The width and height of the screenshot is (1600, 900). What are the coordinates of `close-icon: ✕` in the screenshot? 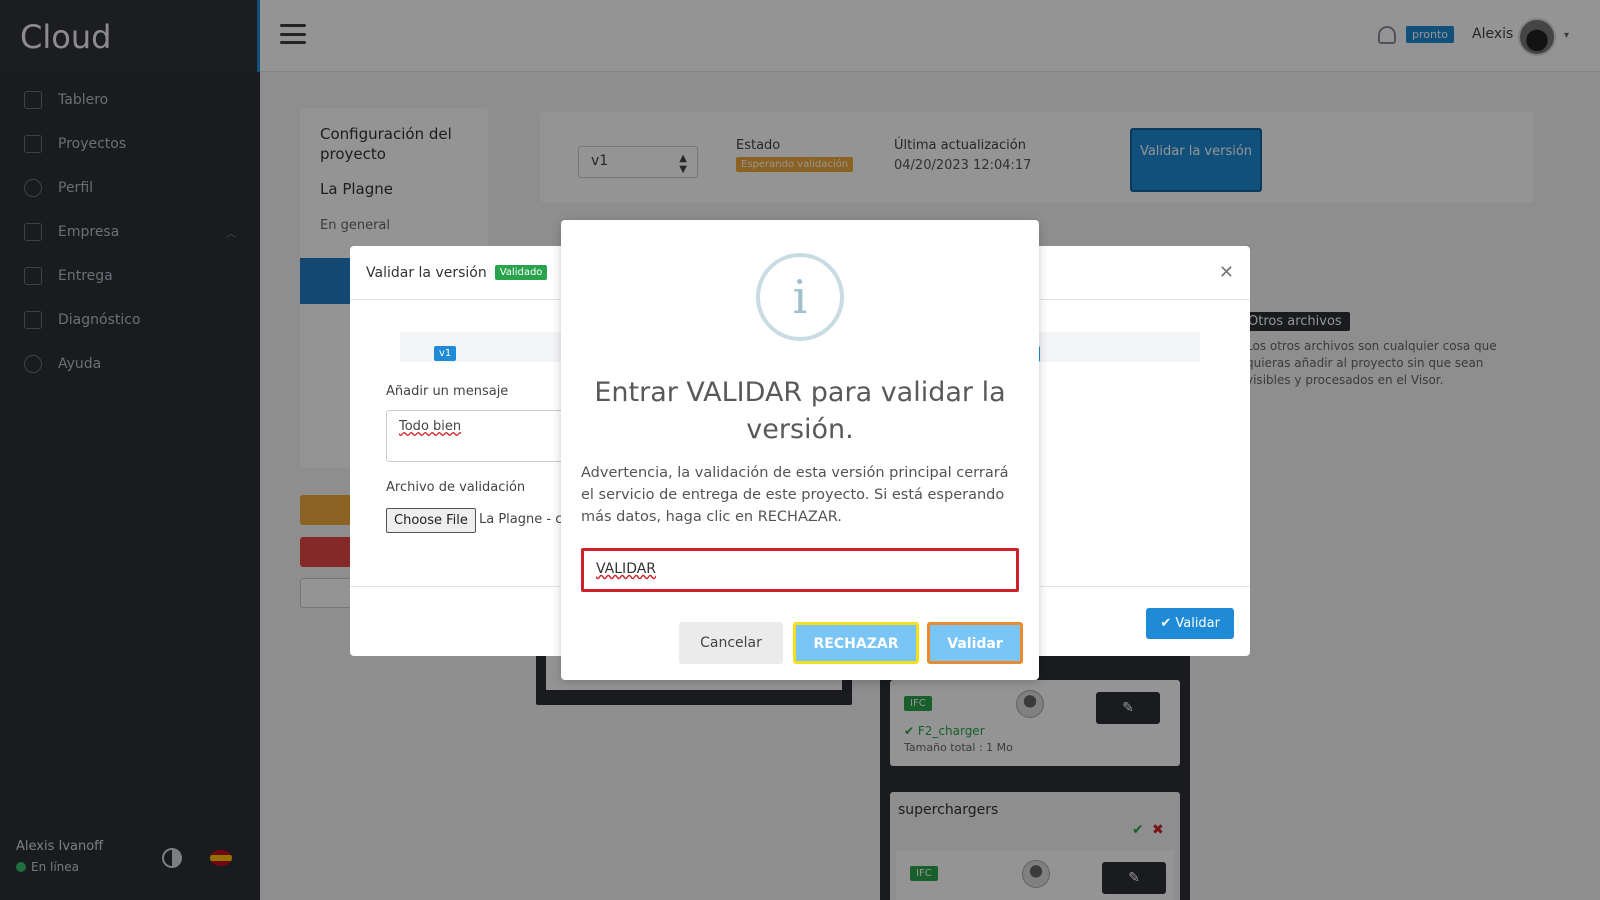 It's located at (1226, 272).